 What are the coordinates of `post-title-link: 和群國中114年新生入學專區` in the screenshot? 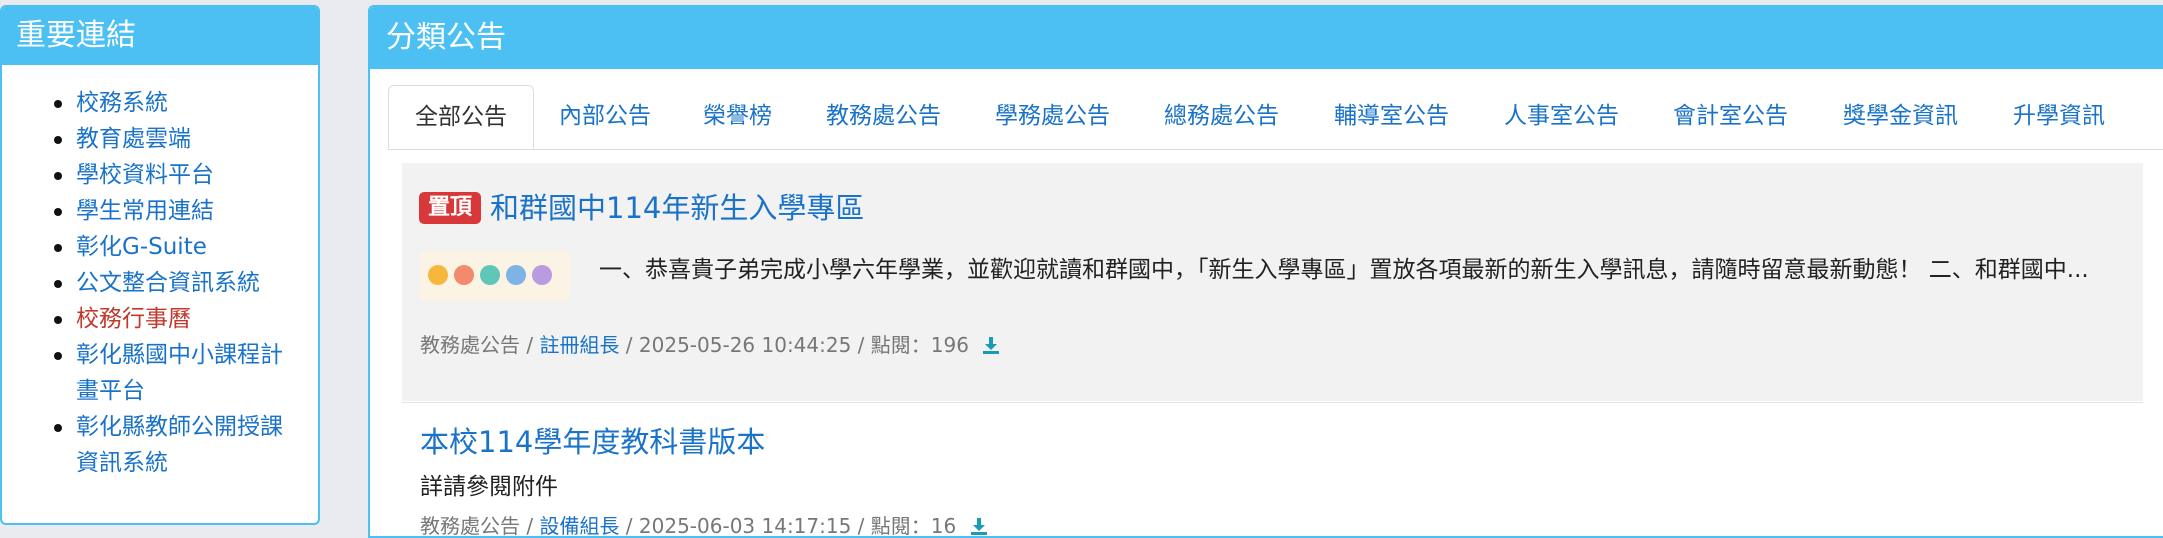 It's located at (677, 206).